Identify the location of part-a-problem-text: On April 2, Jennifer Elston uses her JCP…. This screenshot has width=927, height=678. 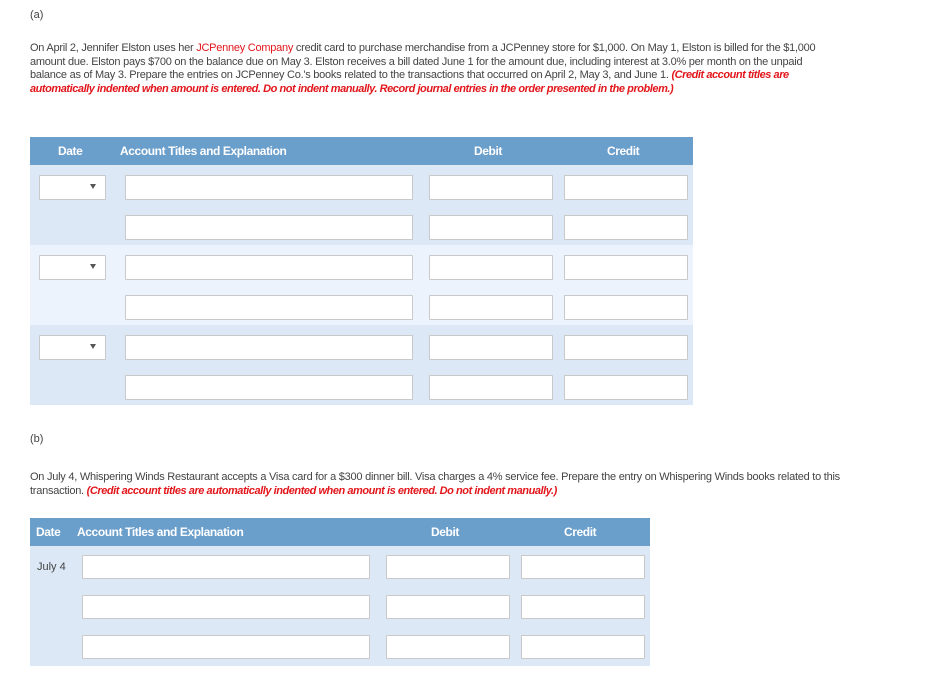
(435, 69).